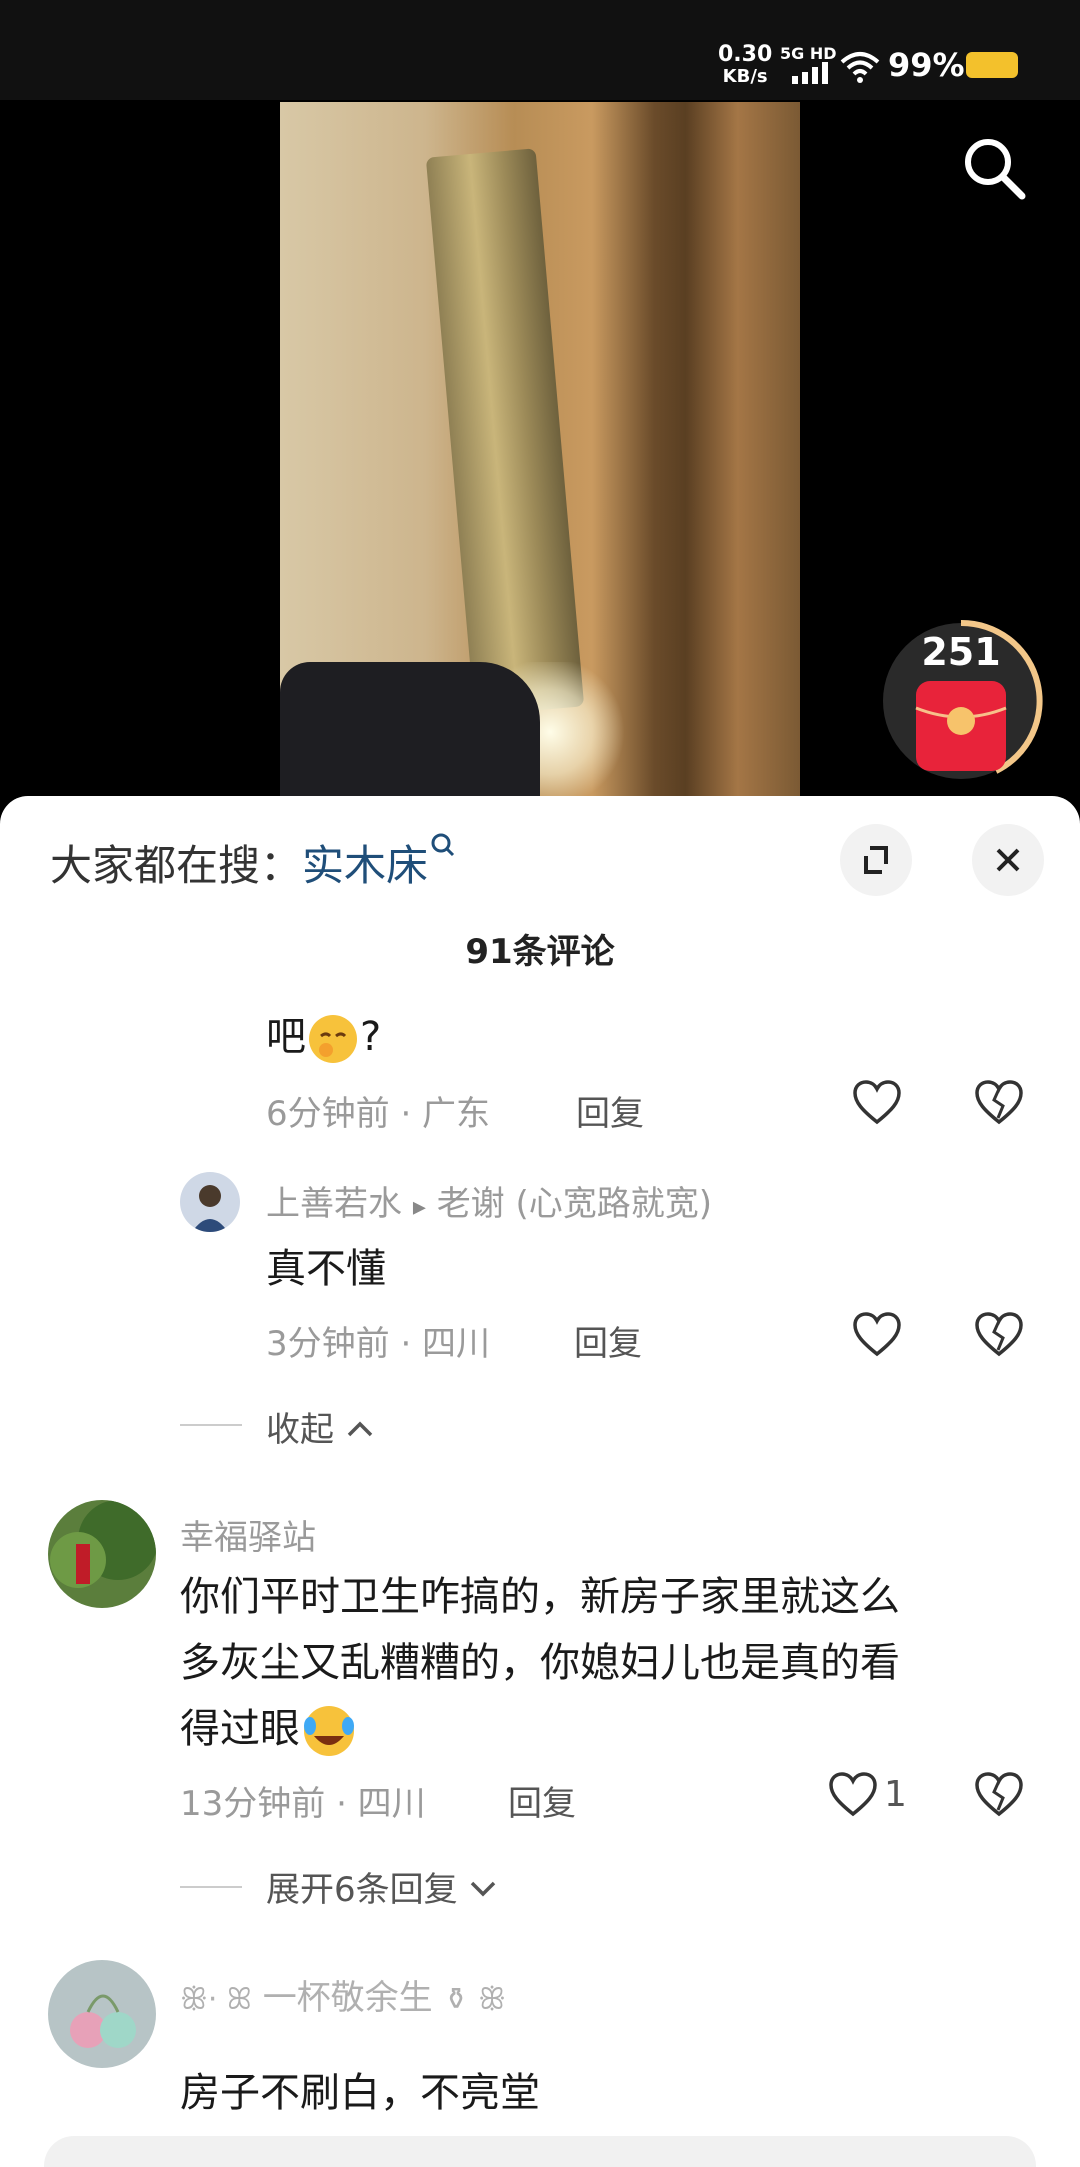 The width and height of the screenshot is (1080, 2167). I want to click on drill-image, so click(410, 731).